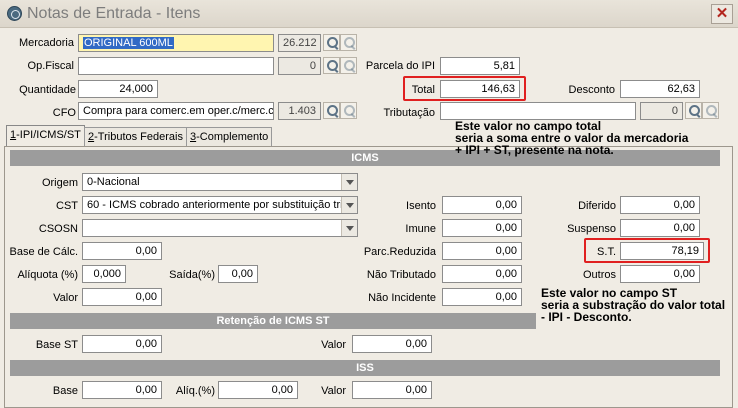 This screenshot has height=408, width=738. What do you see at coordinates (599, 275) in the screenshot?
I see `outros-label: Outros` at bounding box center [599, 275].